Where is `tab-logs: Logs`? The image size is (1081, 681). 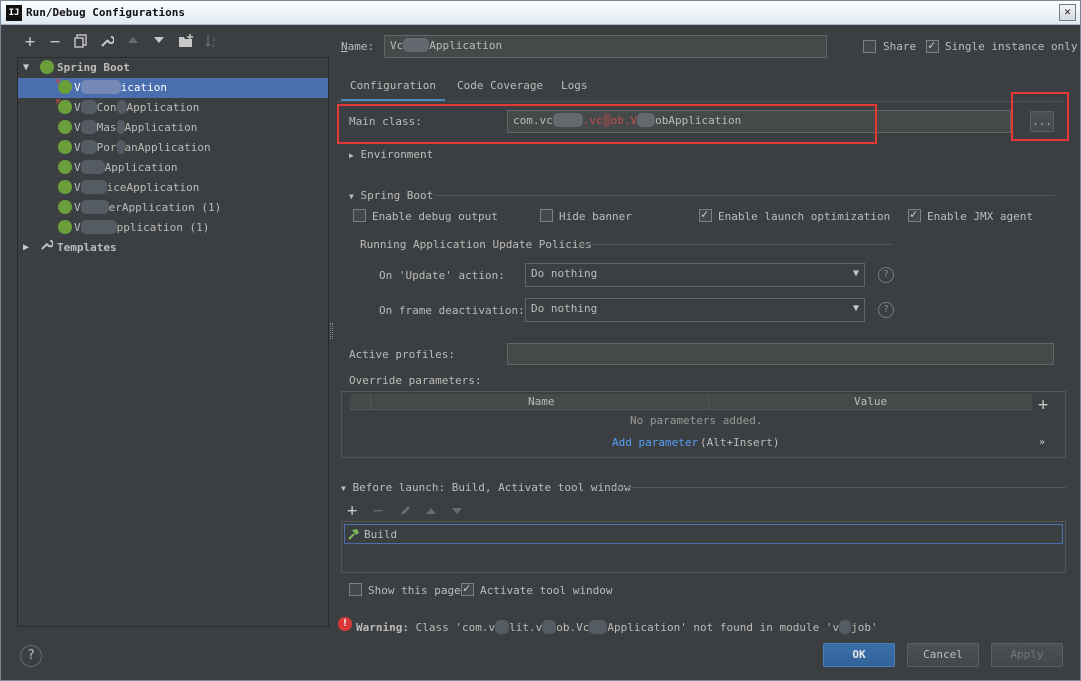
tab-logs: Logs is located at coordinates (574, 87).